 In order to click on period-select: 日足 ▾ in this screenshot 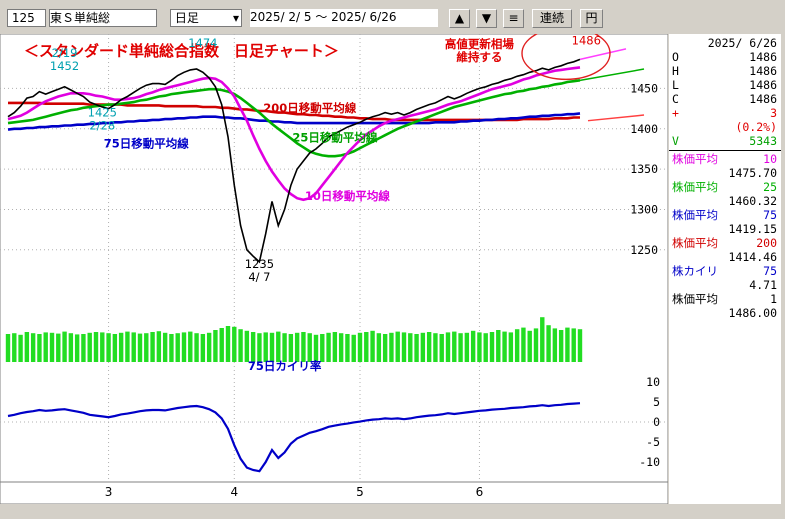, I will do `click(206, 18)`.